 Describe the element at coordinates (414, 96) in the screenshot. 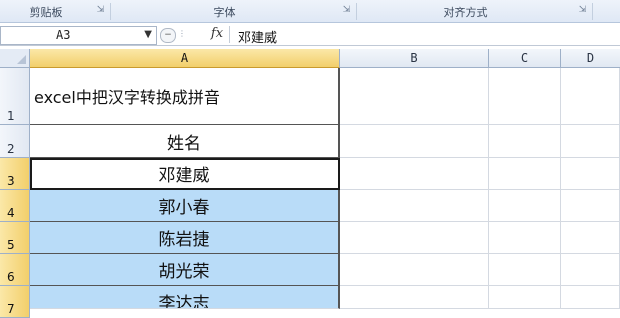

I see `cell-b1` at that location.